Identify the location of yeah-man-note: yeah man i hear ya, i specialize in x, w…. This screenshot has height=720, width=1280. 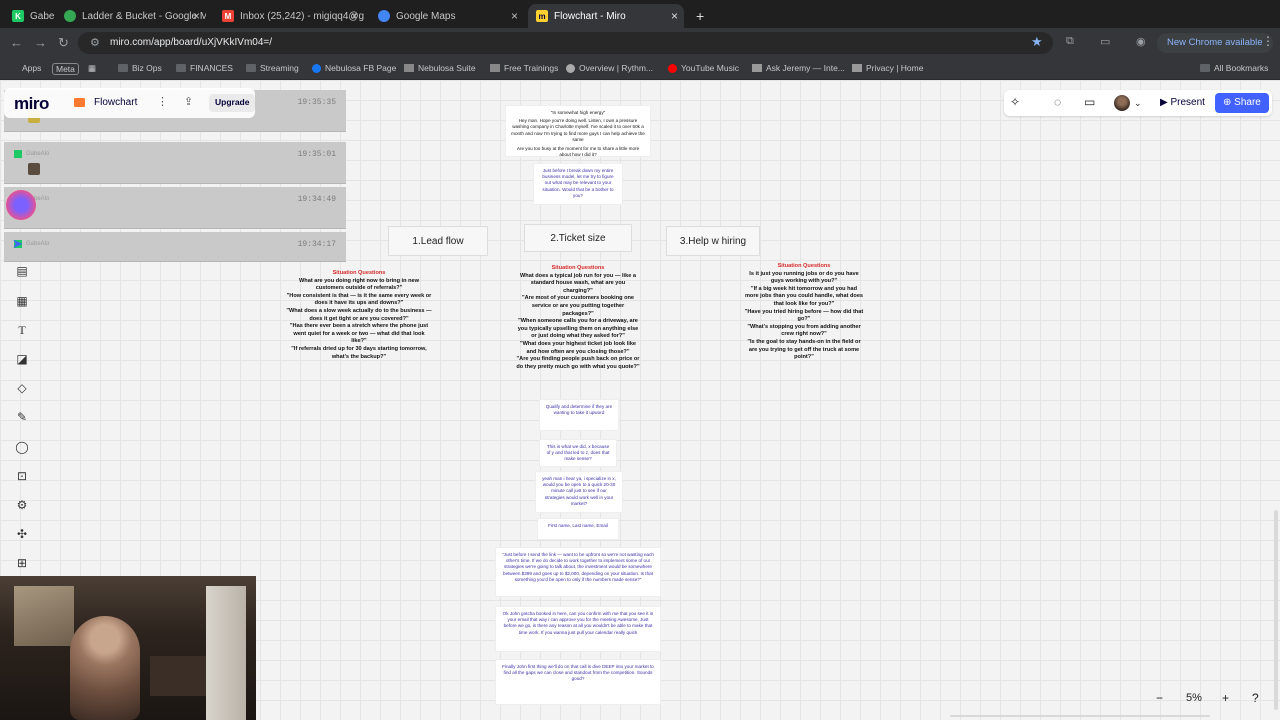
(579, 492).